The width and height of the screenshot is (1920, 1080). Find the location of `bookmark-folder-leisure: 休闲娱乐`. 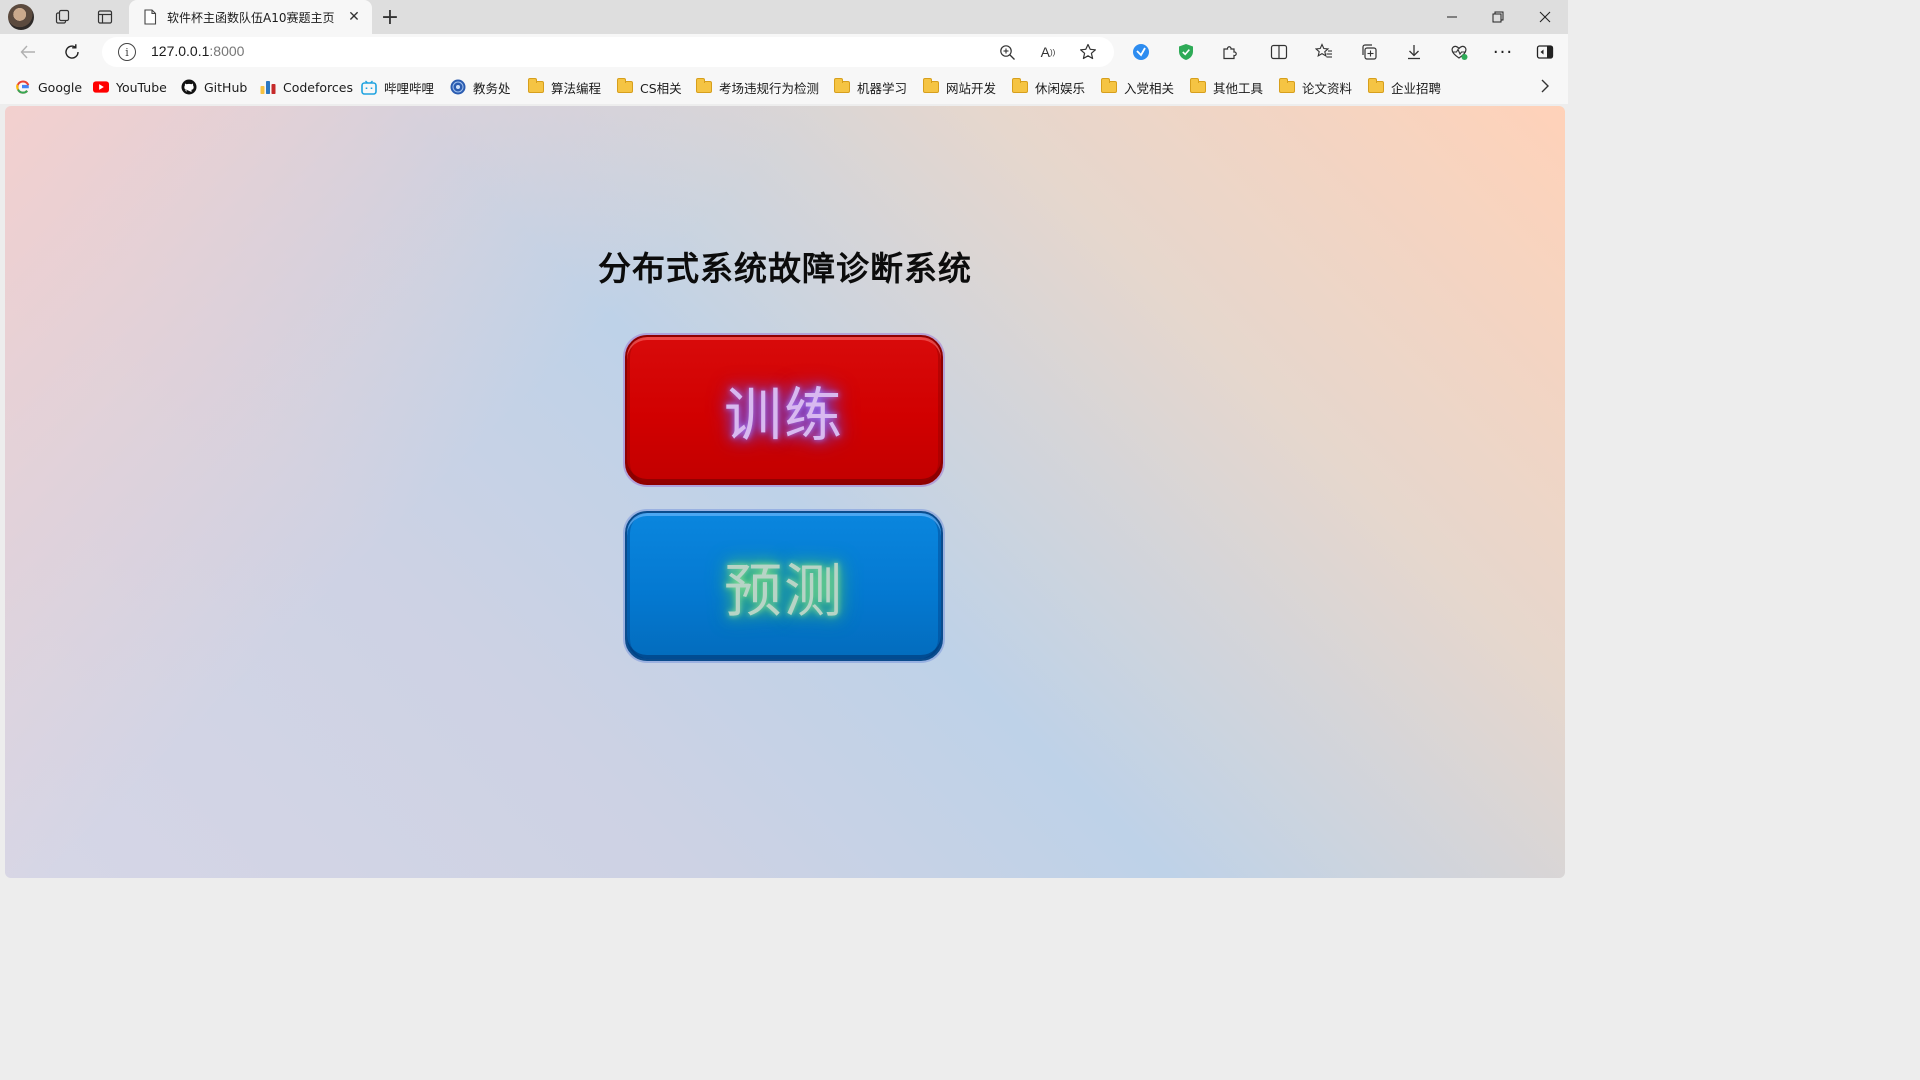

bookmark-folder-leisure: 休闲娱乐 is located at coordinates (1048, 87).